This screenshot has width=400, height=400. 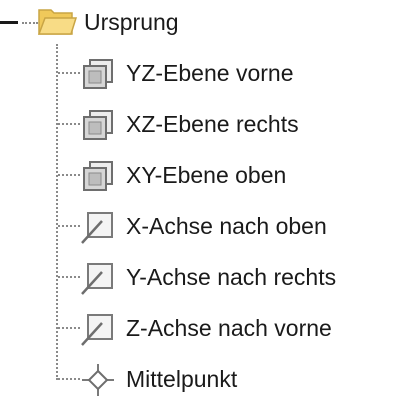 I want to click on tree-item-label: YZ-Ebene vorne, so click(x=210, y=73).